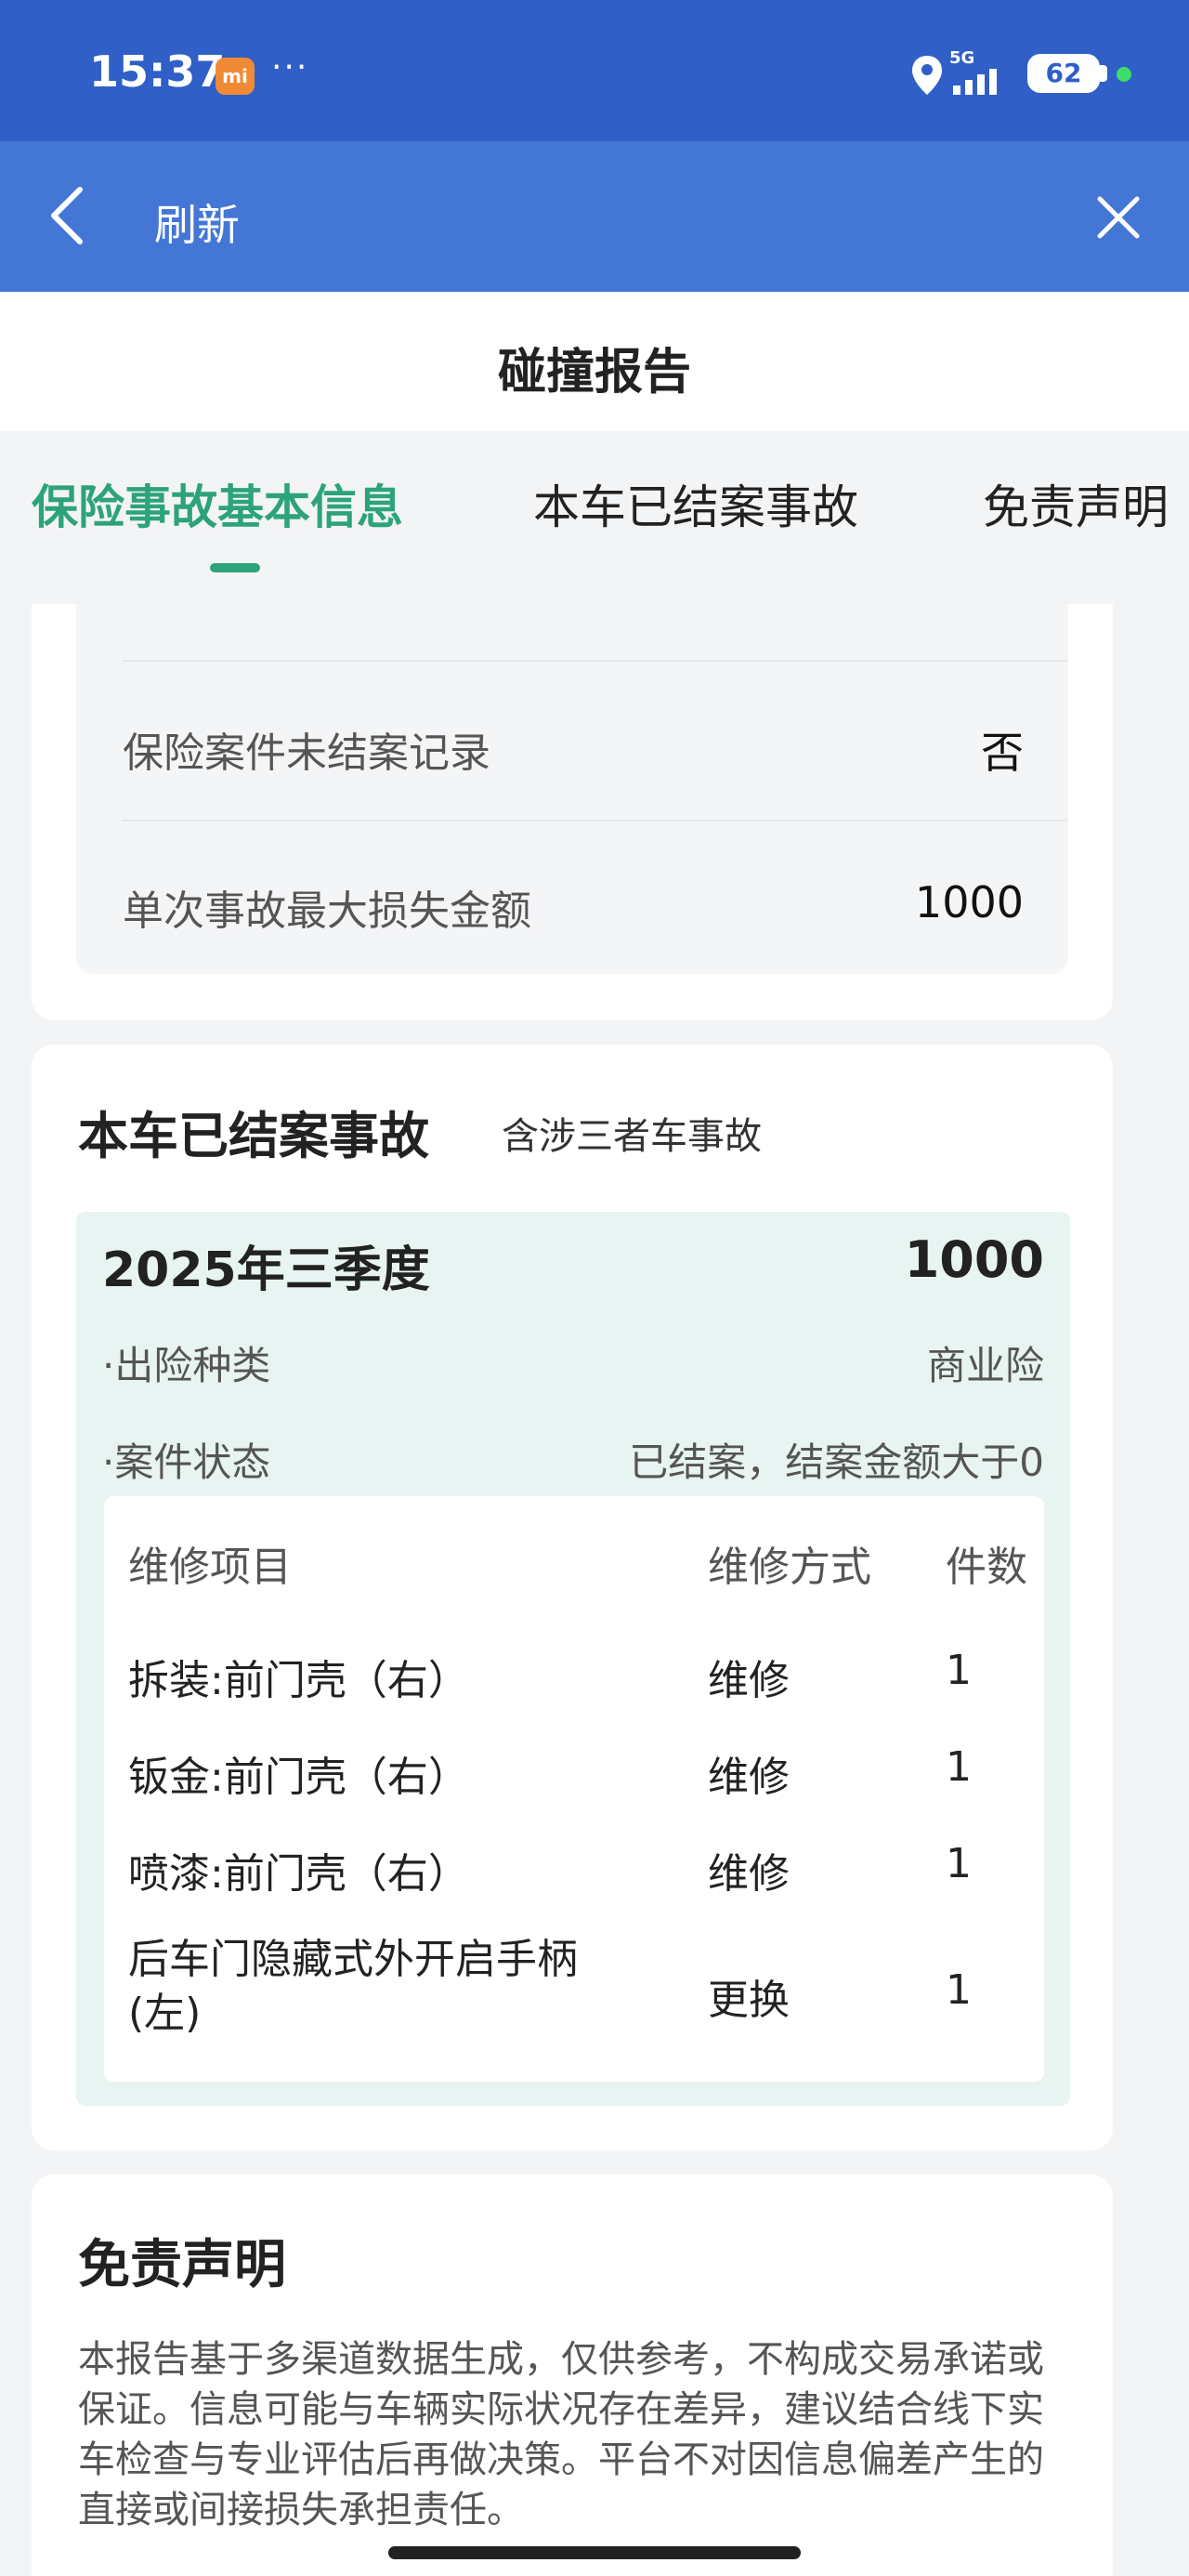  I want to click on disclaimer-title: 免责声明, so click(182, 2265).